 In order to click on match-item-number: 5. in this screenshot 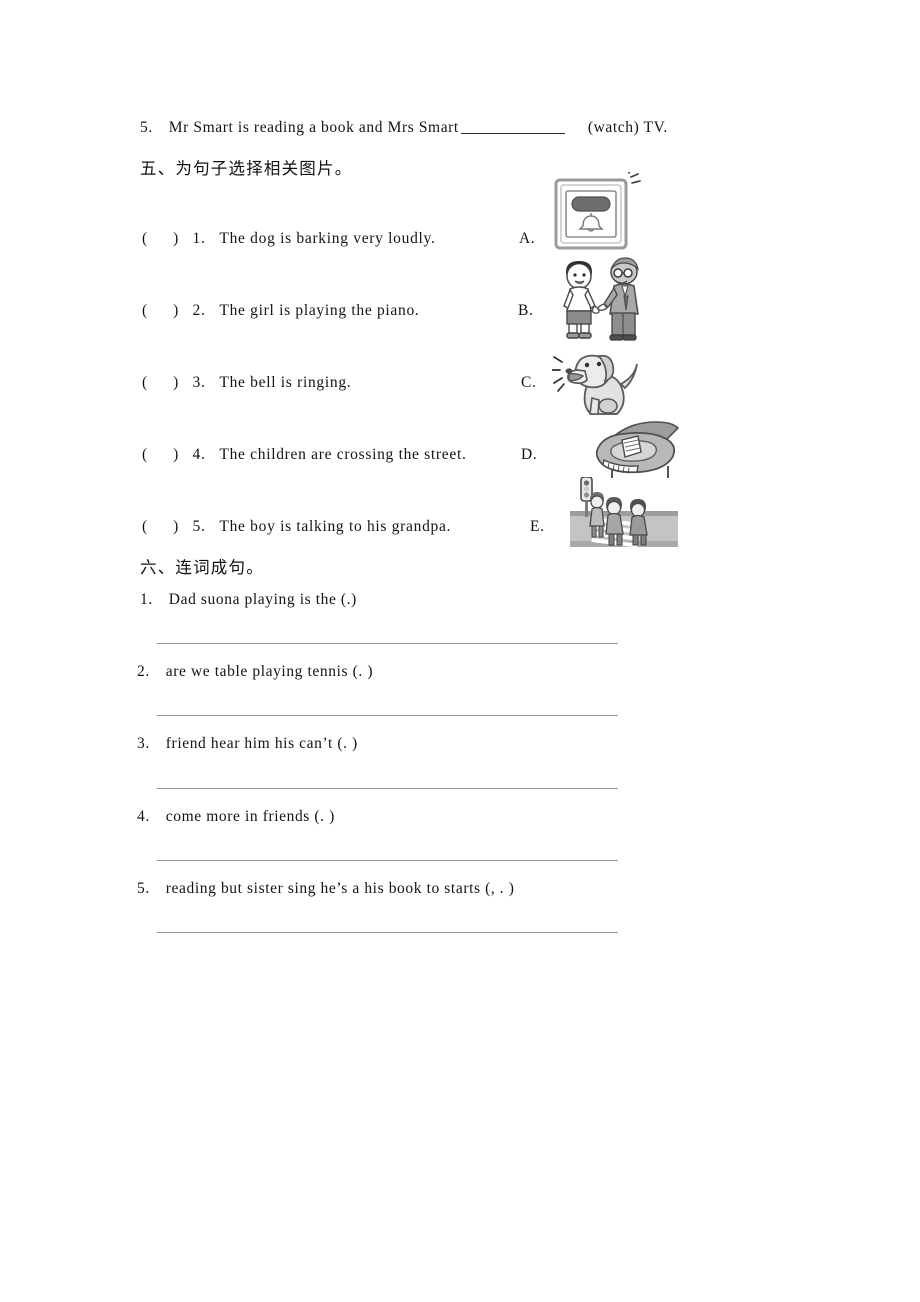, I will do `click(199, 526)`.